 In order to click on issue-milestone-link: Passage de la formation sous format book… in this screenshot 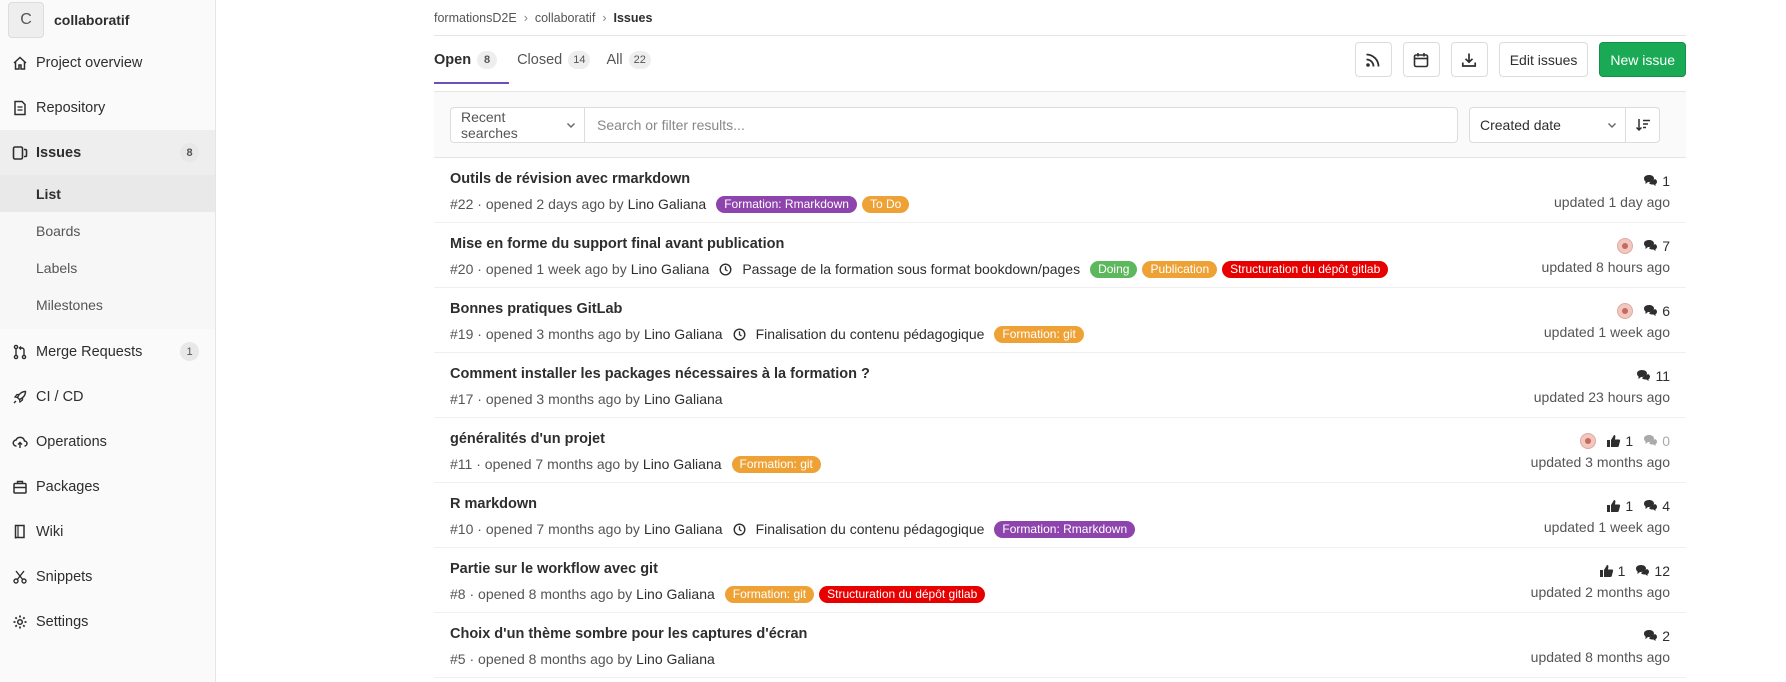, I will do `click(899, 269)`.